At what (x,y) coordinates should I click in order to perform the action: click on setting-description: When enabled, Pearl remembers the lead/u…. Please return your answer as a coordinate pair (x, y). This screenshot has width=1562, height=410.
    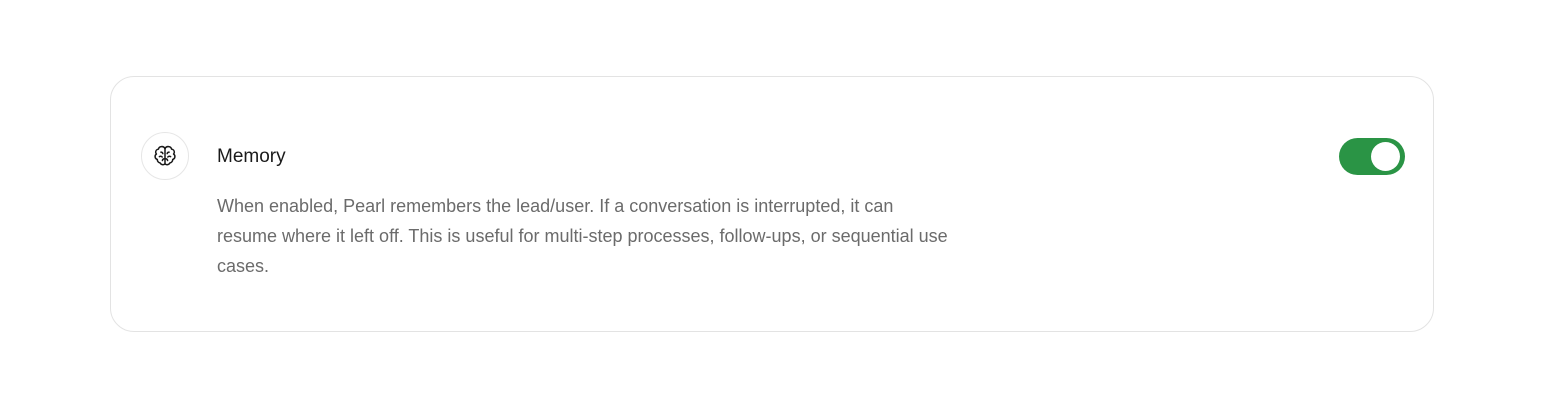
    Looking at the image, I should click on (582, 236).